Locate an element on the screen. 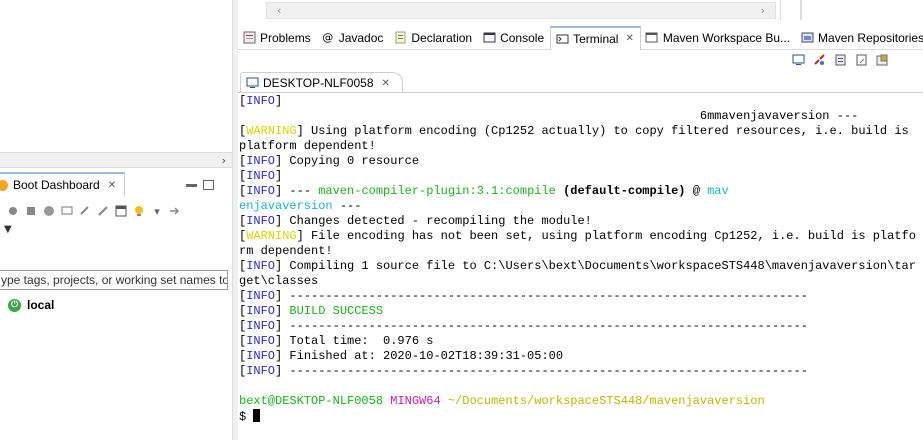 The image size is (923, 440). problems-icon is located at coordinates (249, 38).